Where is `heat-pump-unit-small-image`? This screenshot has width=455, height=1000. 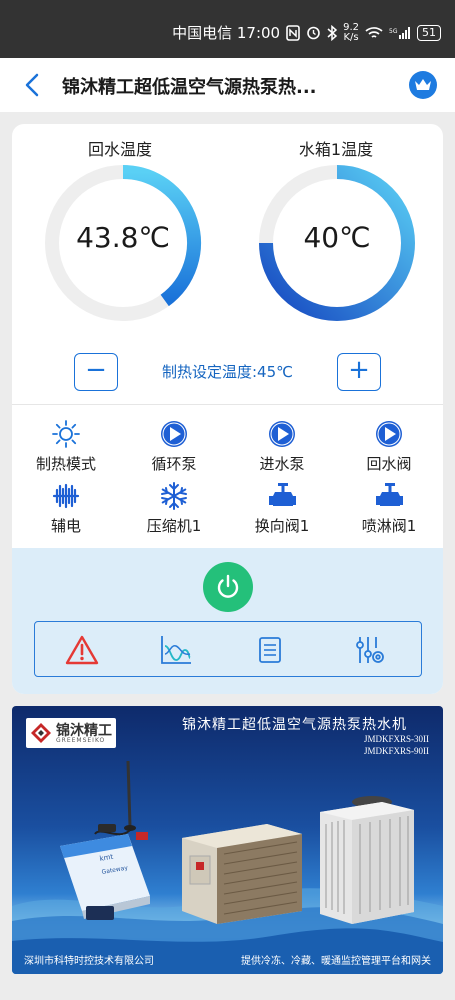 heat-pump-unit-small-image is located at coordinates (242, 874).